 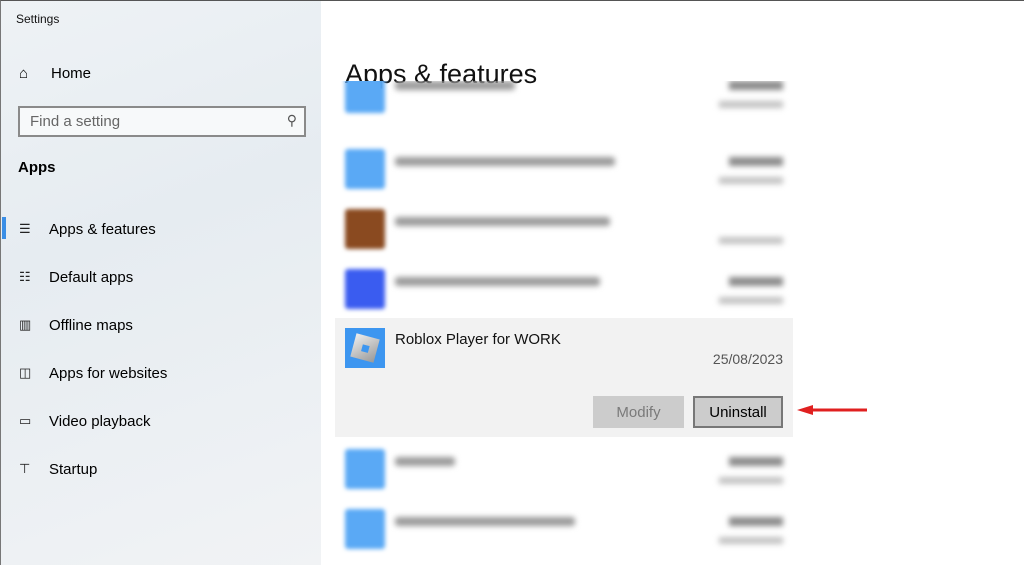 I want to click on default-apps-icon: ☷, so click(x=25, y=276).